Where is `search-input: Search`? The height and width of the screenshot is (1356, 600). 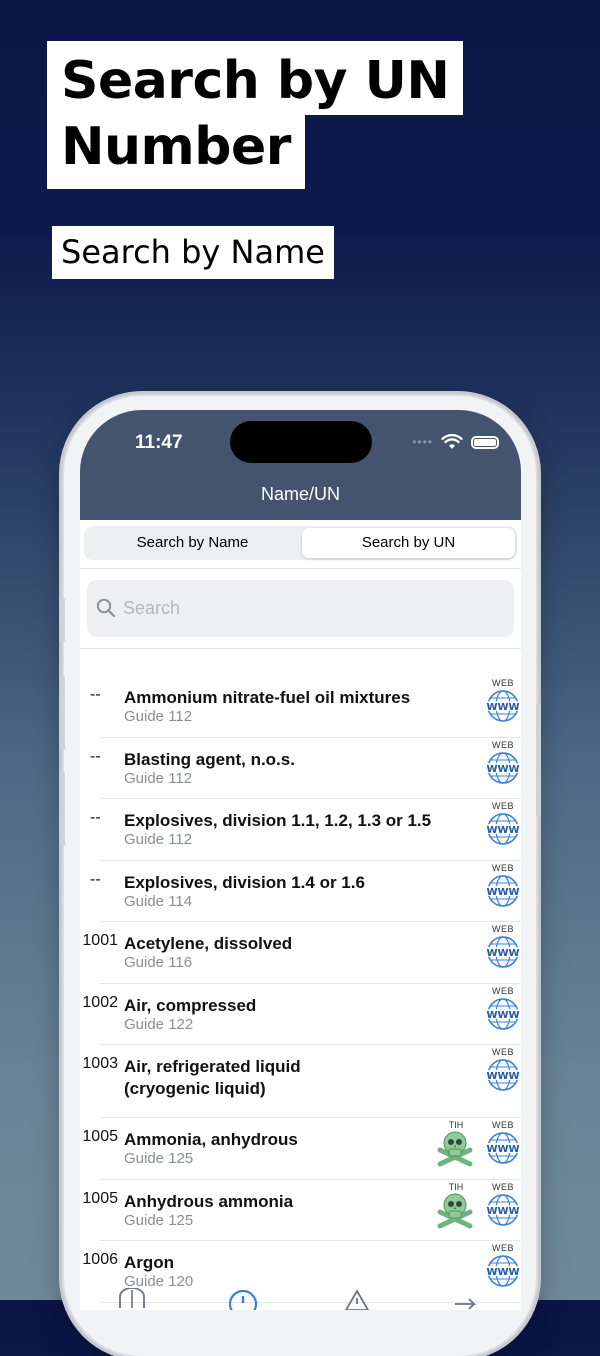 search-input: Search is located at coordinates (300, 608).